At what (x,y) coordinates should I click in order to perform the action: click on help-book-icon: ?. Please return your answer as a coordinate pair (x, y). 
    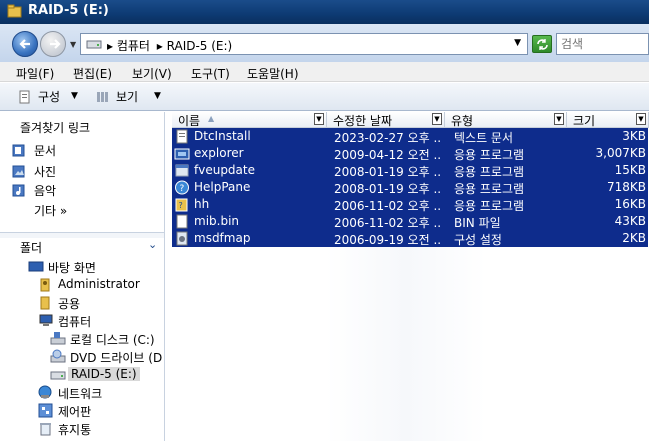
    Looking at the image, I should click on (181, 205).